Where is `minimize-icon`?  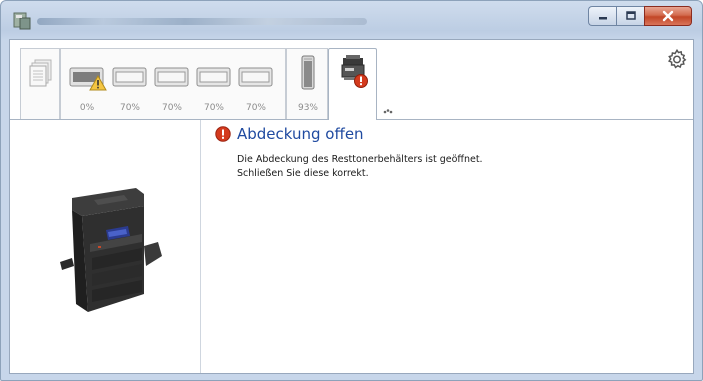
minimize-icon is located at coordinates (602, 18).